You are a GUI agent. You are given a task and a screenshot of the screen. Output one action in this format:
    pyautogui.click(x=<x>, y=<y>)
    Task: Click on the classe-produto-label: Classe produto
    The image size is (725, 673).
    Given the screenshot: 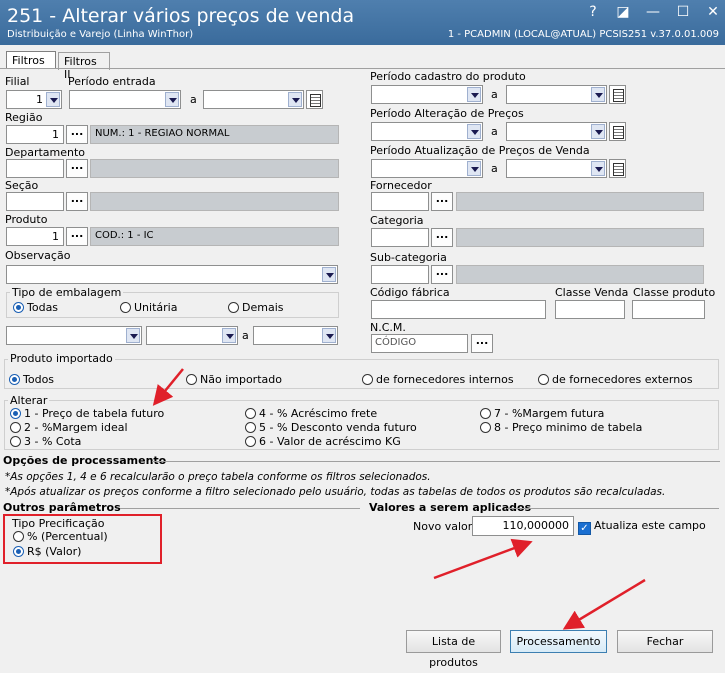 What is the action you would take?
    pyautogui.click(x=674, y=292)
    